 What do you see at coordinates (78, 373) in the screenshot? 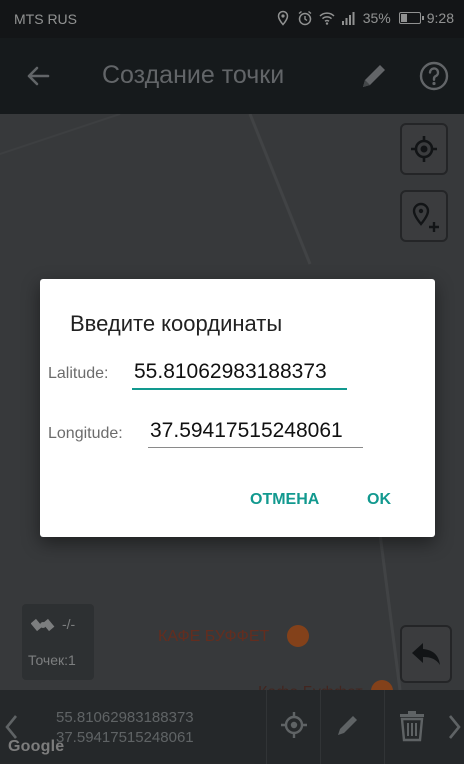
I see `latitude-label: Lalitude:` at bounding box center [78, 373].